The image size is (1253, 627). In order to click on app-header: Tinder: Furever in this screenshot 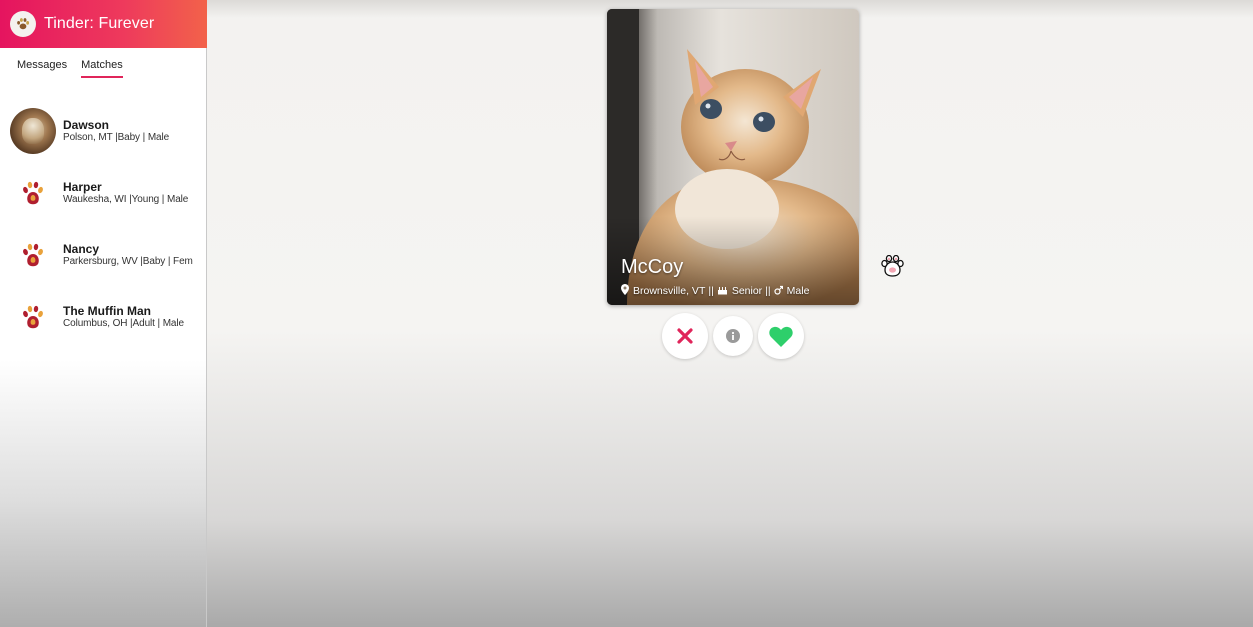, I will do `click(103, 24)`.